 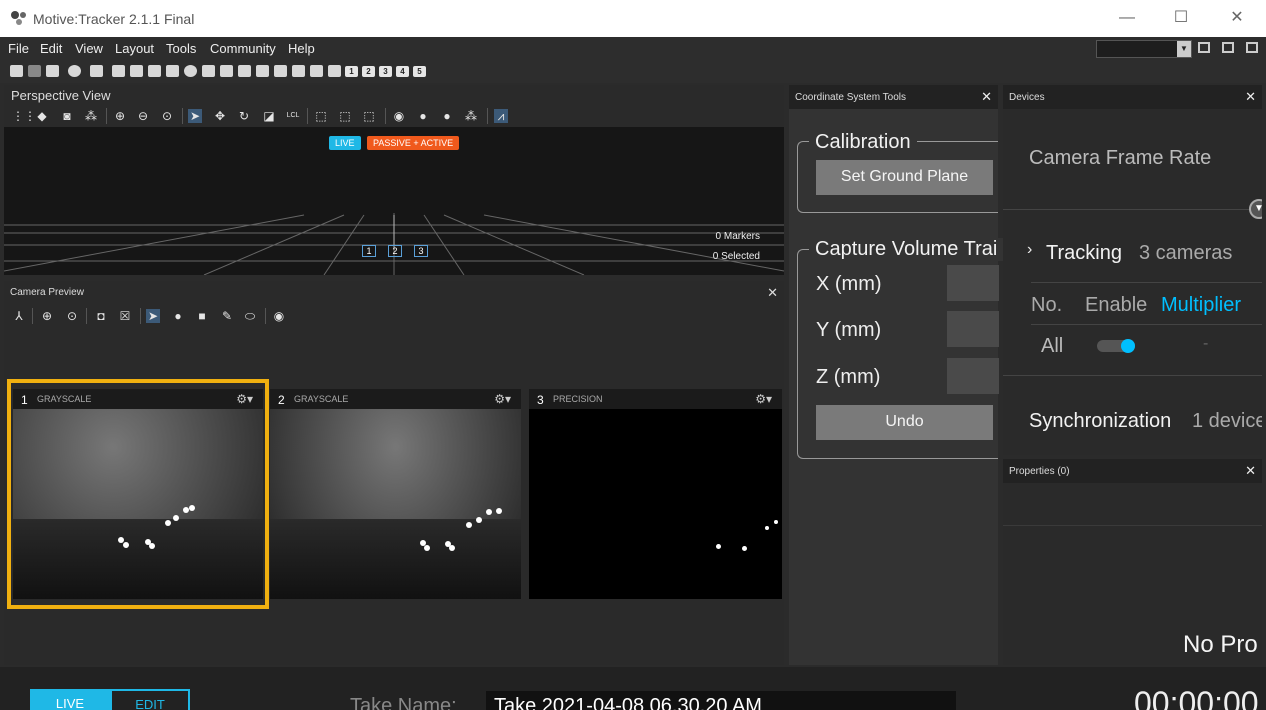 What do you see at coordinates (973, 283) in the screenshot?
I see `x-input` at bounding box center [973, 283].